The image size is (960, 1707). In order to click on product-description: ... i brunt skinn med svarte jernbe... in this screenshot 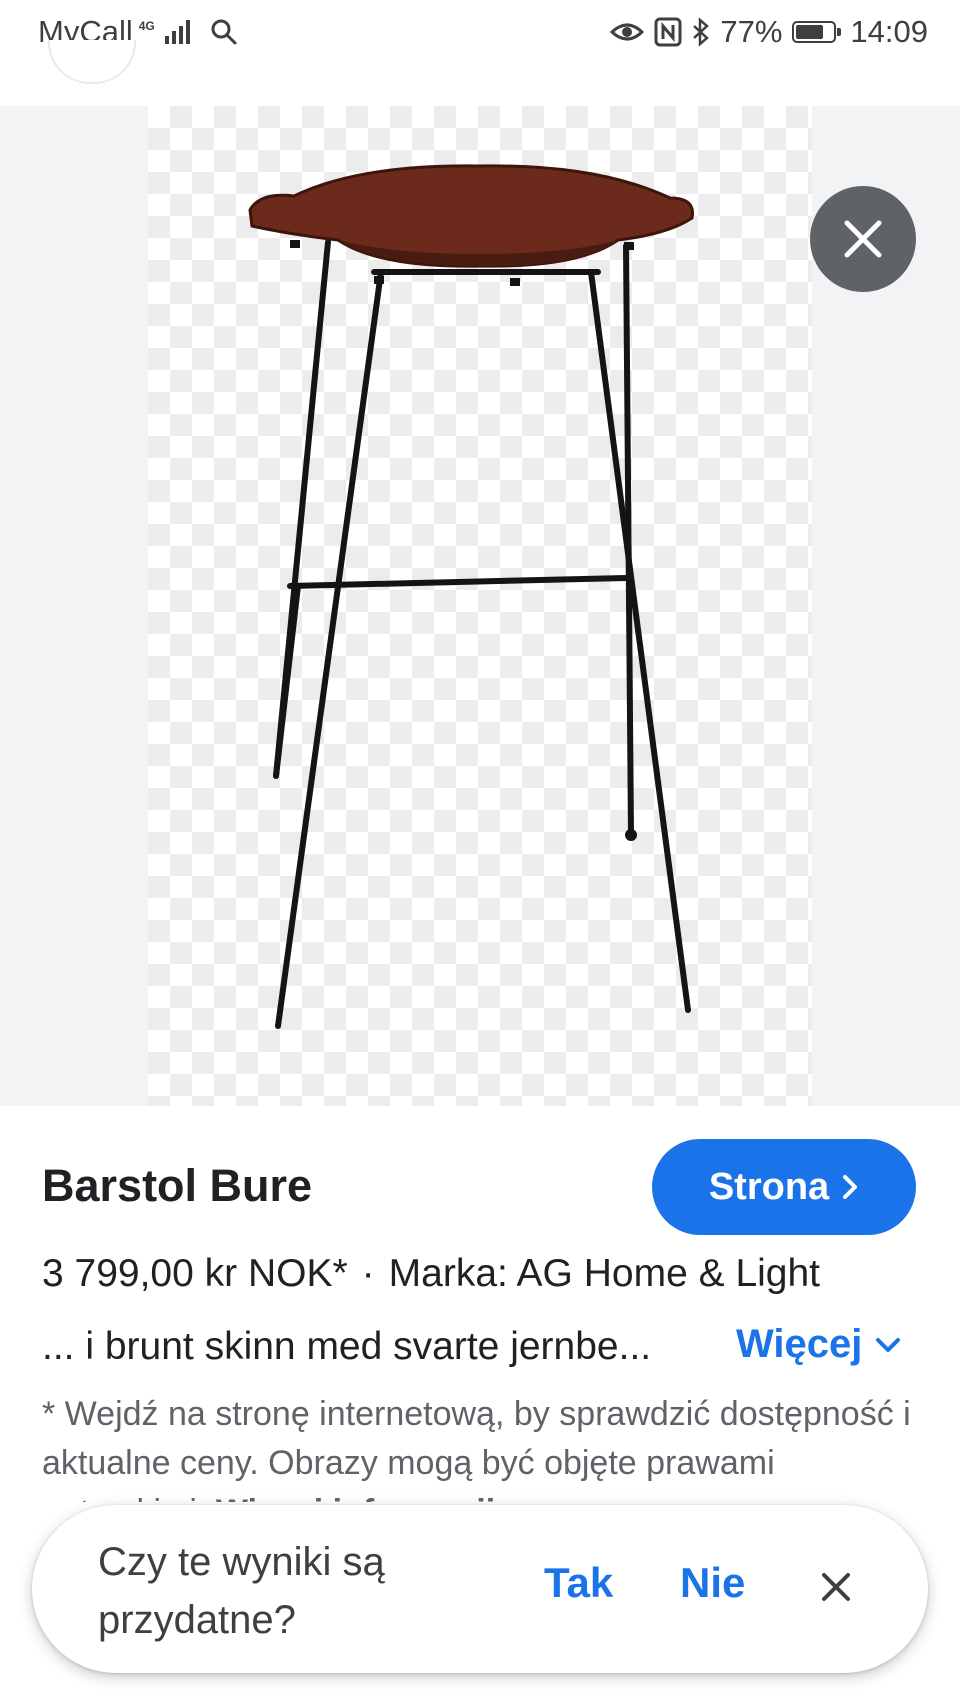, I will do `click(347, 1346)`.